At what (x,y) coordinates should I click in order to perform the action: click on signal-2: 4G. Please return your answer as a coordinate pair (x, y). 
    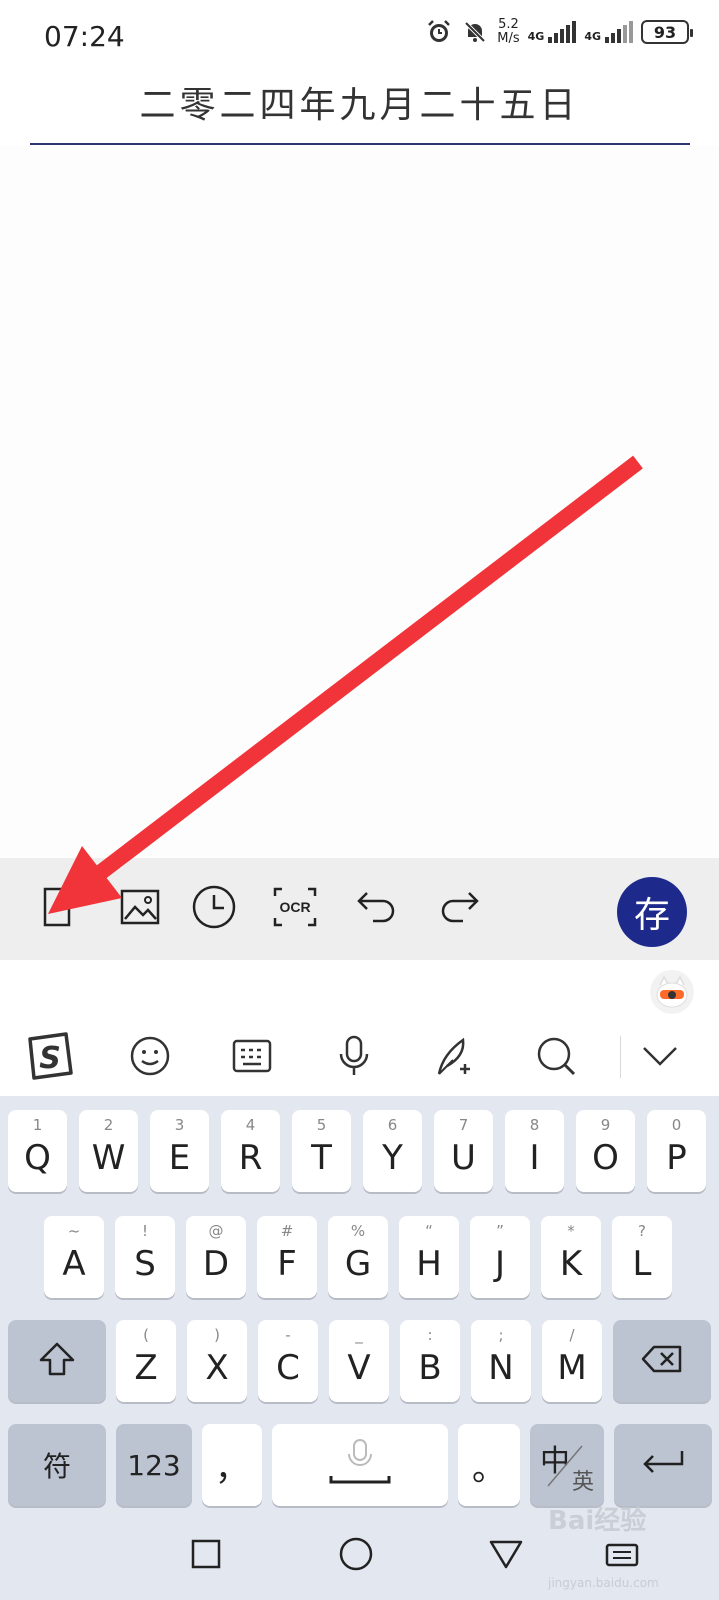
    Looking at the image, I should click on (608, 32).